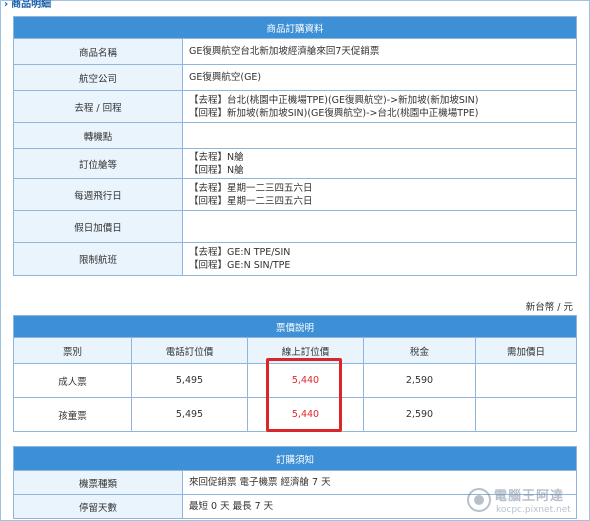  I want to click on product-table-header: 商品訂購資料, so click(295, 27).